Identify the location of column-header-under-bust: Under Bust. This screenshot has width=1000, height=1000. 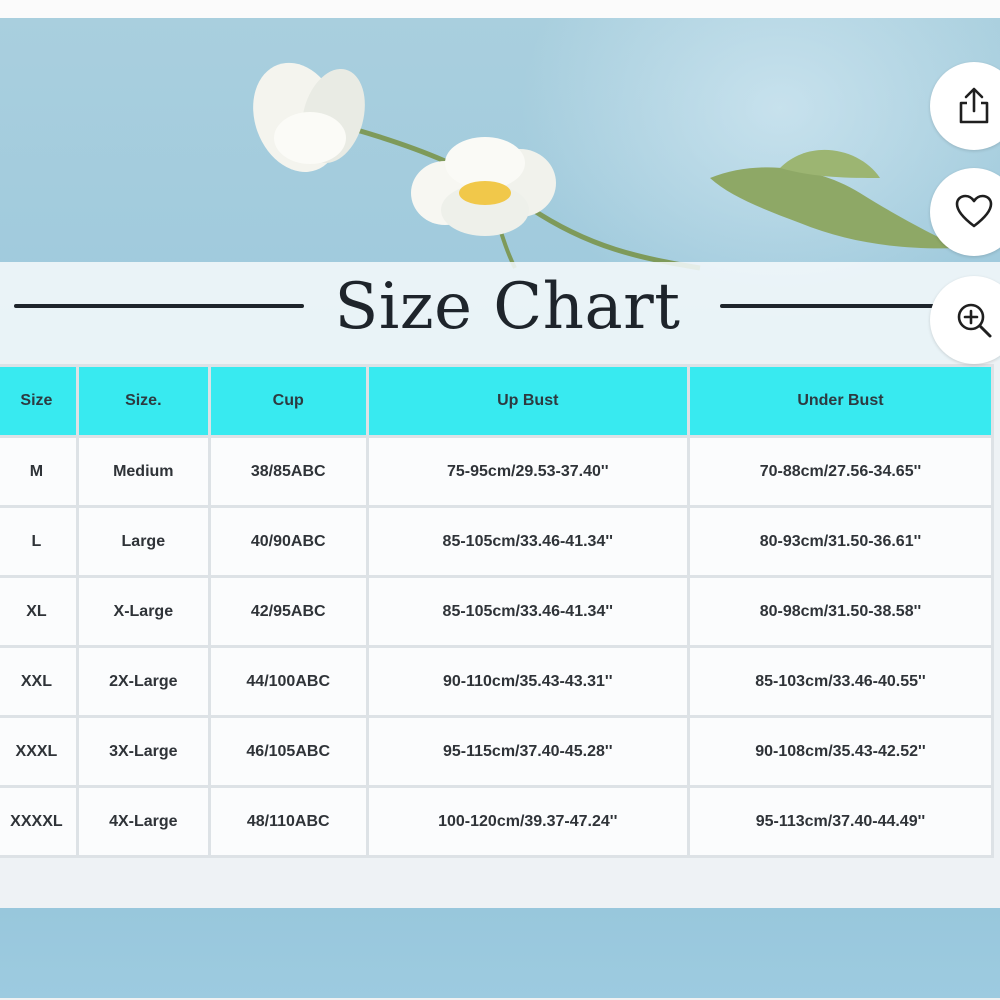
(840, 401).